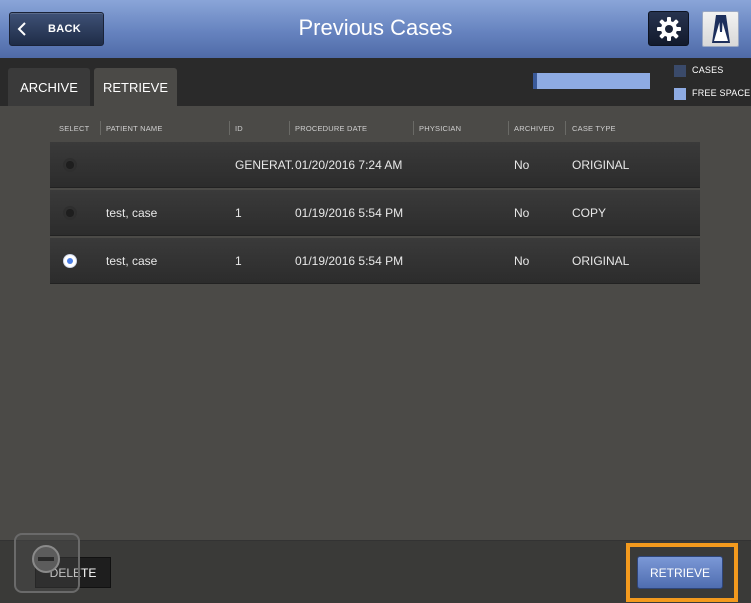  Describe the element at coordinates (440, 128) in the screenshot. I see `column-header-physician: PHYSICIAN` at that location.